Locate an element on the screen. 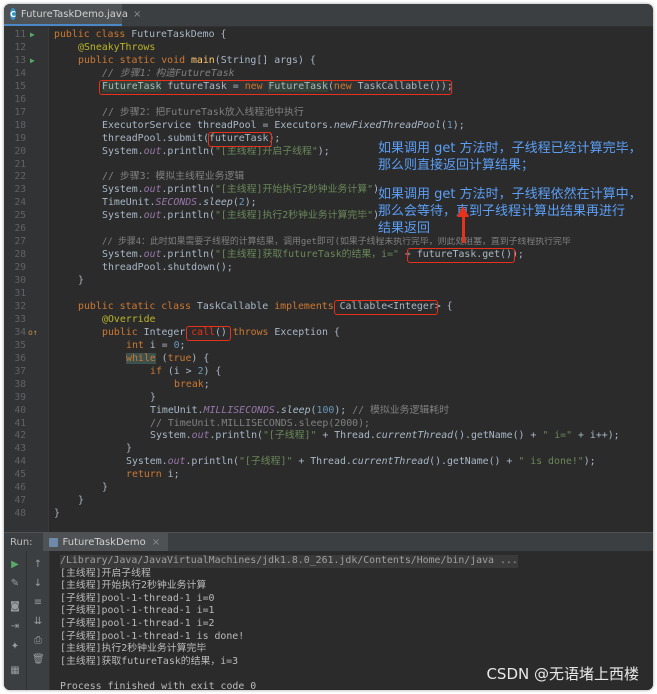  code-line-25: System.out.println("[主线程]执行2秒钟业务计算完毕"); is located at coordinates (243, 216).